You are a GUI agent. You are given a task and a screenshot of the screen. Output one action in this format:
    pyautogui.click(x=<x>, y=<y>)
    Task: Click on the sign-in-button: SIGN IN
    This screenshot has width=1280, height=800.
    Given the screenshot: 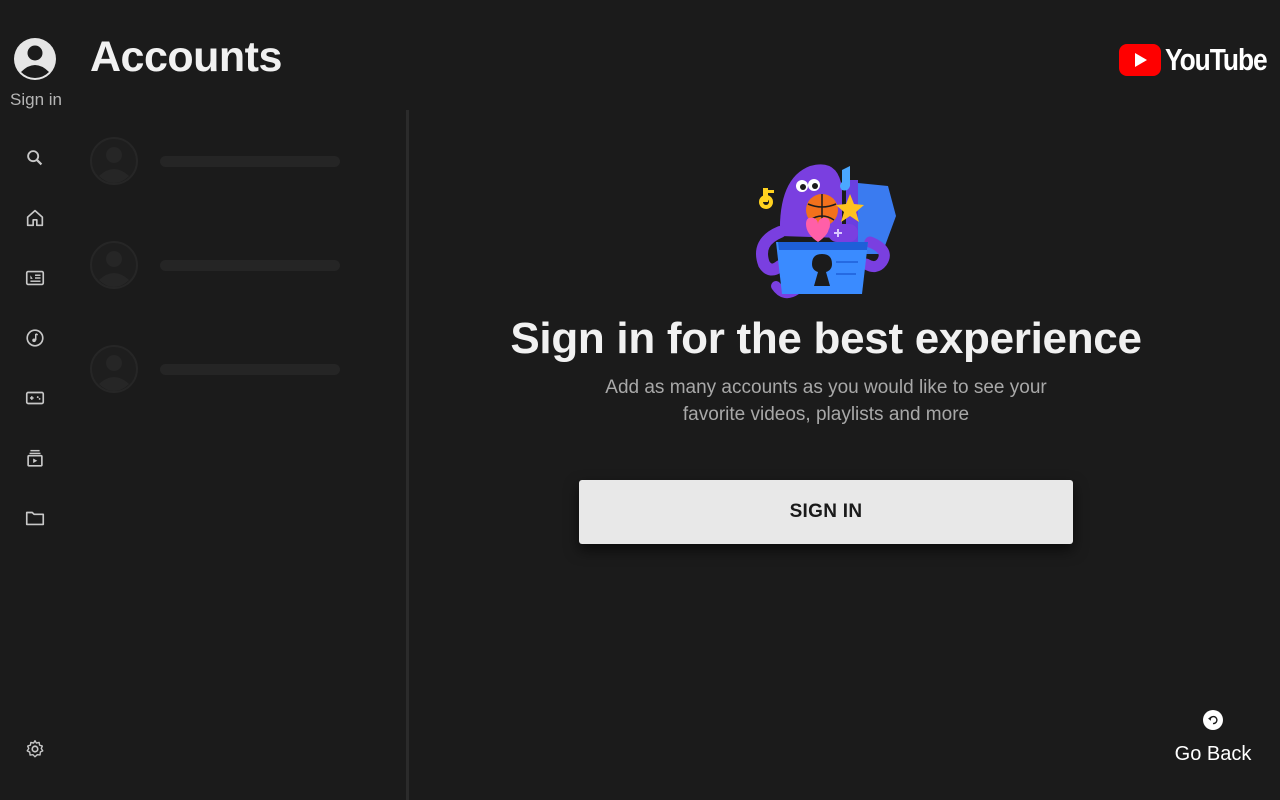 What is the action you would take?
    pyautogui.click(x=826, y=512)
    